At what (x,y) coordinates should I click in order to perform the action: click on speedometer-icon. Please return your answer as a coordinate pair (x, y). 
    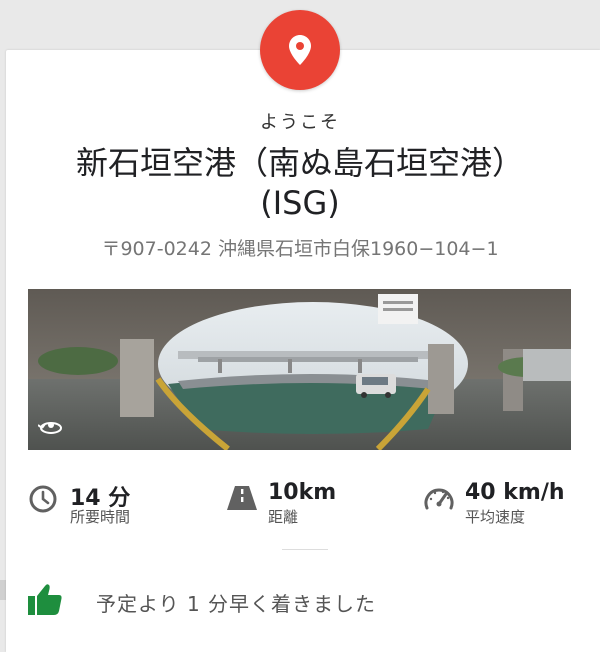
    Looking at the image, I should click on (439, 501).